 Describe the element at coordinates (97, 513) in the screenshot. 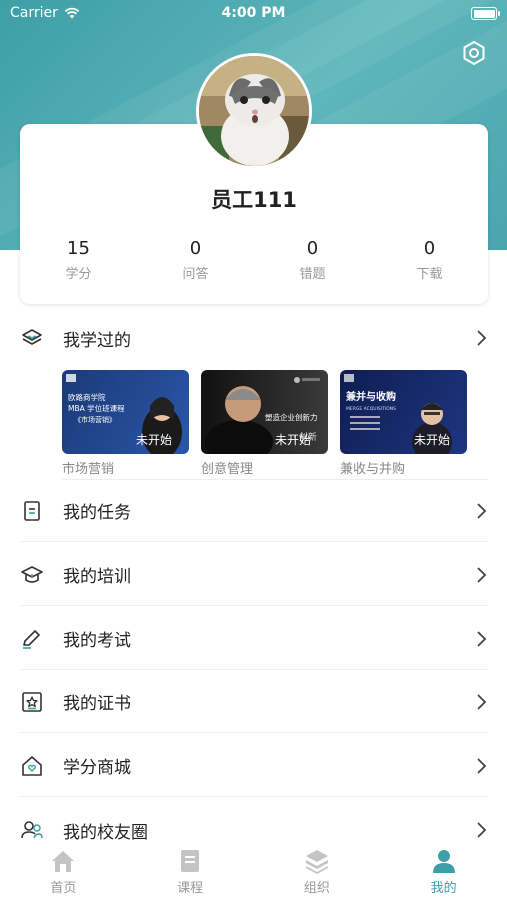

I see `menu-label: 我的任务` at that location.